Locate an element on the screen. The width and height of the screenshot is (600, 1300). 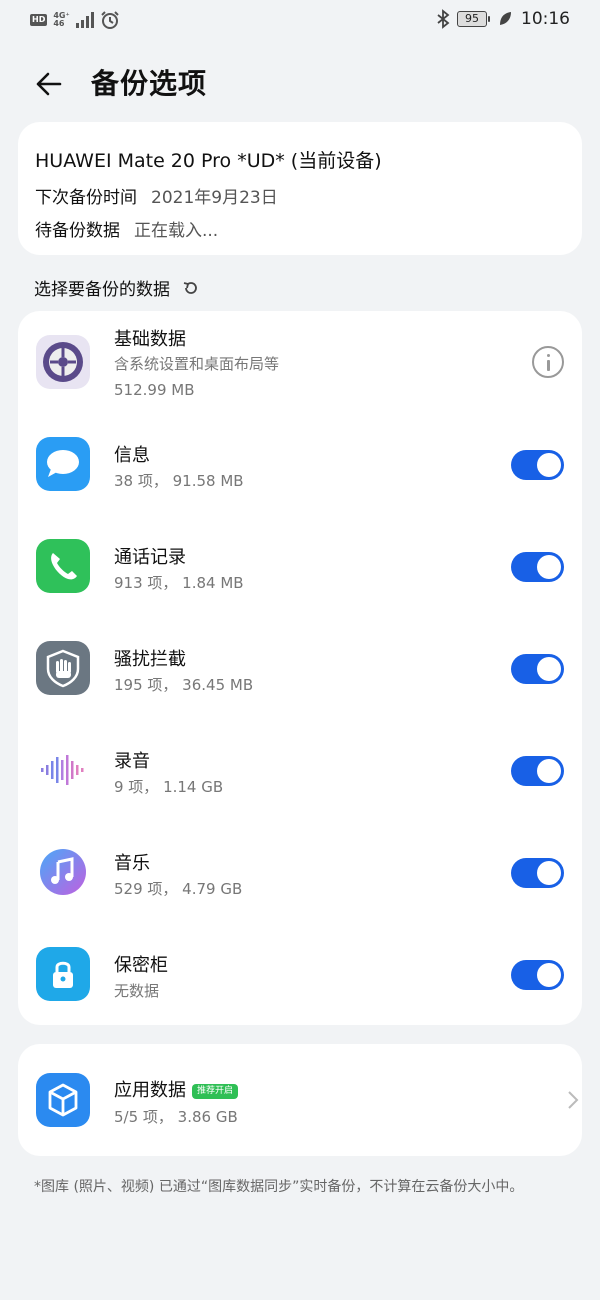
next-backup-label: 下次备份时间 is located at coordinates (86, 198).